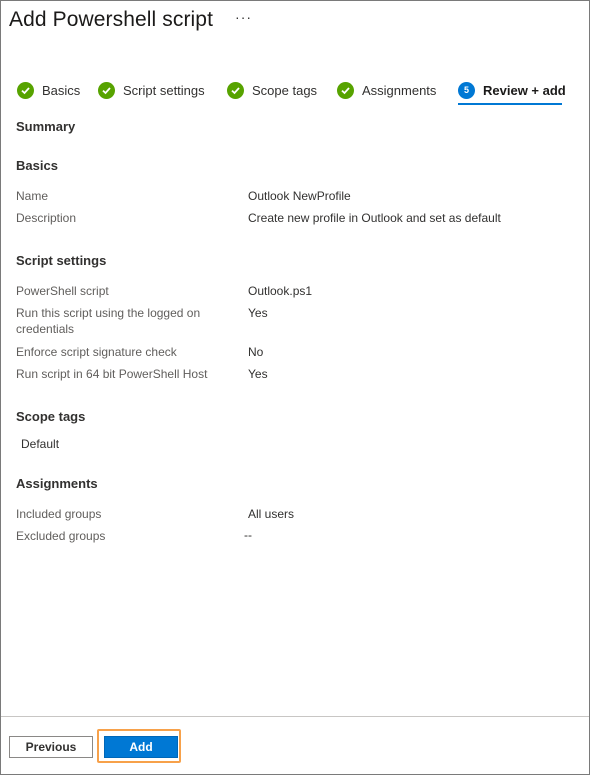  I want to click on step-assignments: Assignments, so click(386, 90).